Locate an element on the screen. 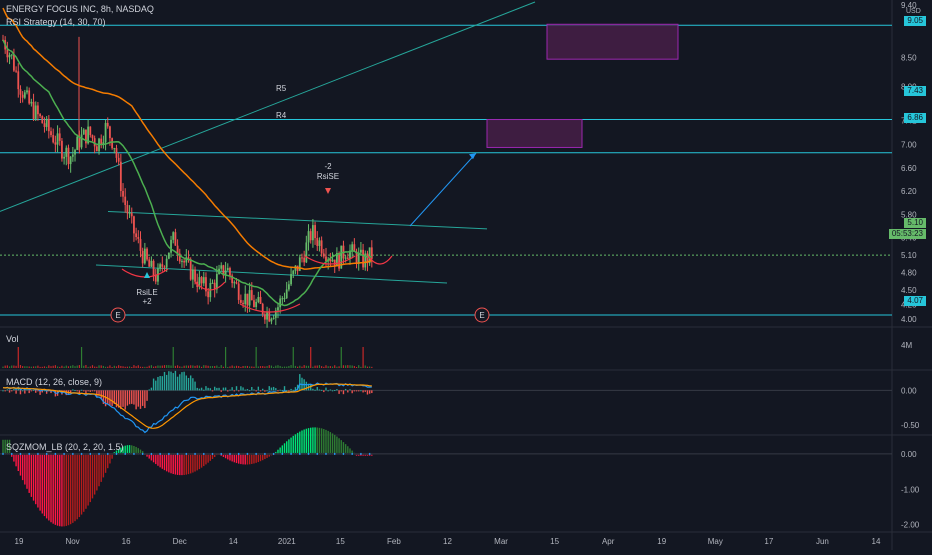 The width and height of the screenshot is (932, 555). macd-axis-label: 0.00 is located at coordinates (909, 390).